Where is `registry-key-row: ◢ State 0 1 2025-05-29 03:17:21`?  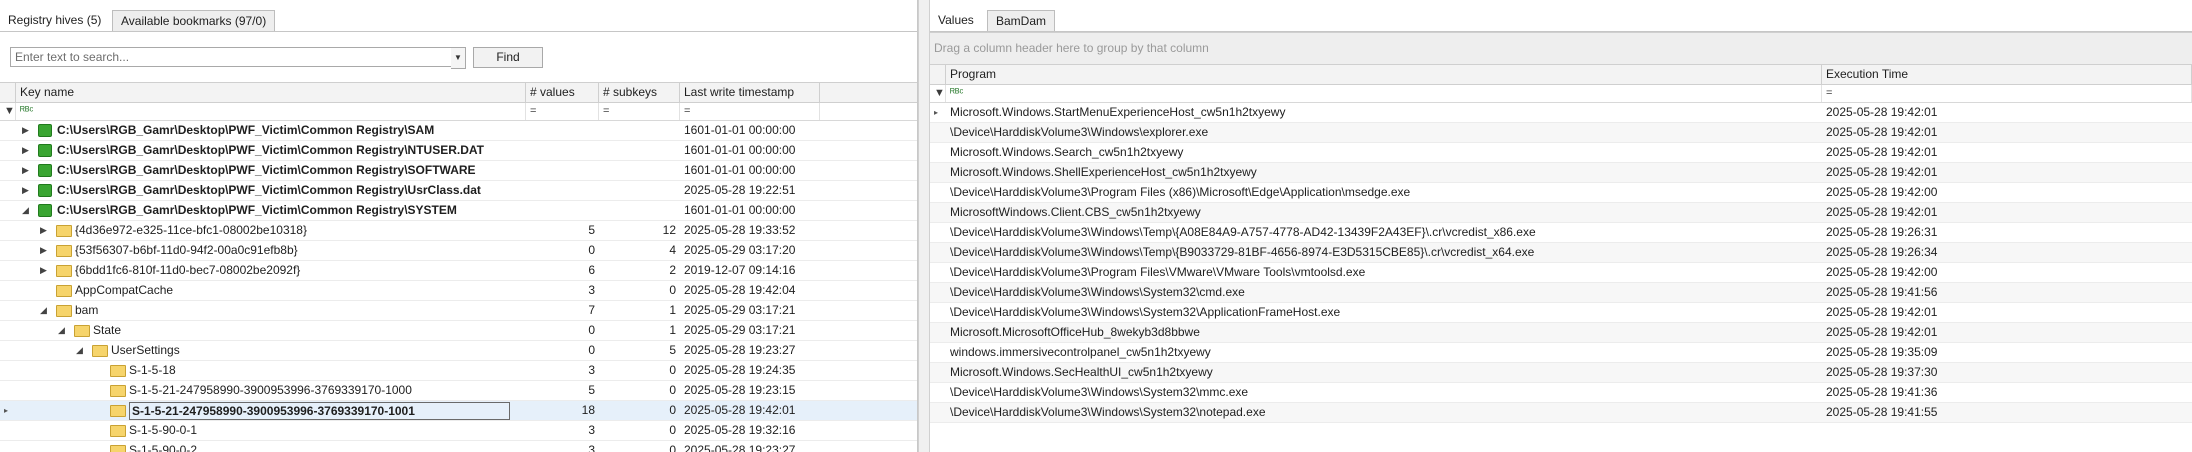
registry-key-row: ◢ State 0 1 2025-05-29 03:17:21 is located at coordinates (458, 331).